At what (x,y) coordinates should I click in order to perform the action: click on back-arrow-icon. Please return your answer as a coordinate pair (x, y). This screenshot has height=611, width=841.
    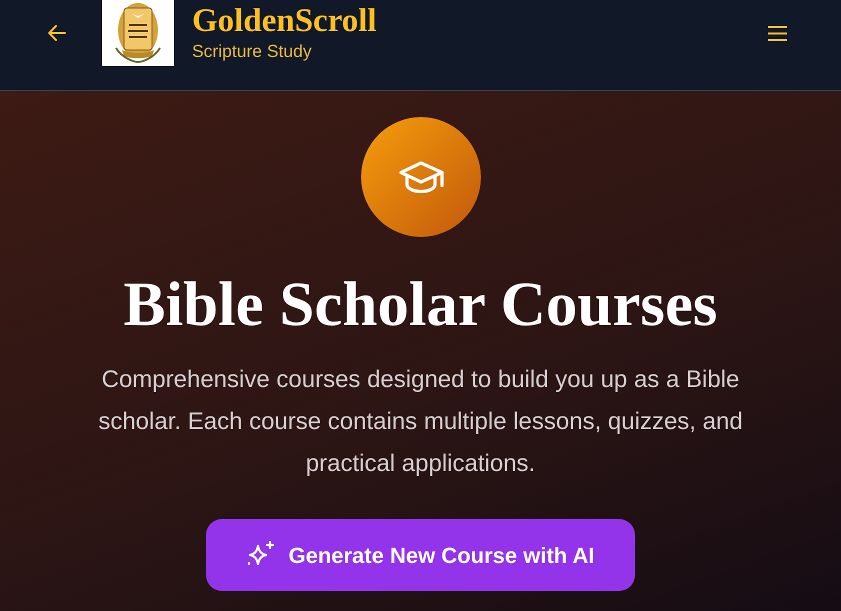
    Looking at the image, I should click on (57, 33).